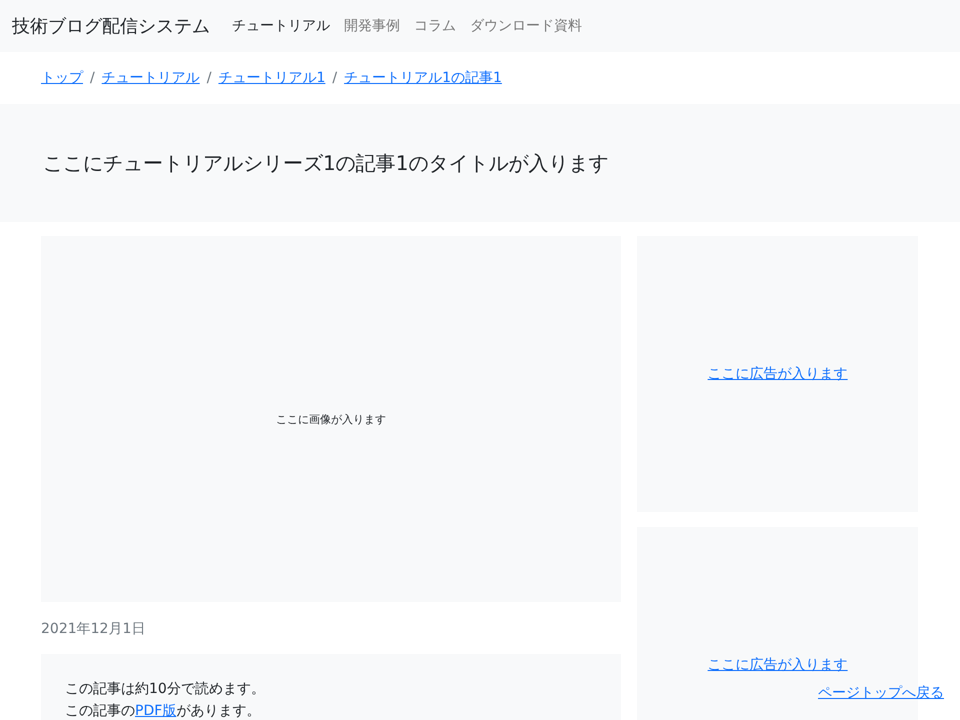 The width and height of the screenshot is (960, 720). Describe the element at coordinates (281, 26) in the screenshot. I see `nav-link: チュートリアル` at that location.